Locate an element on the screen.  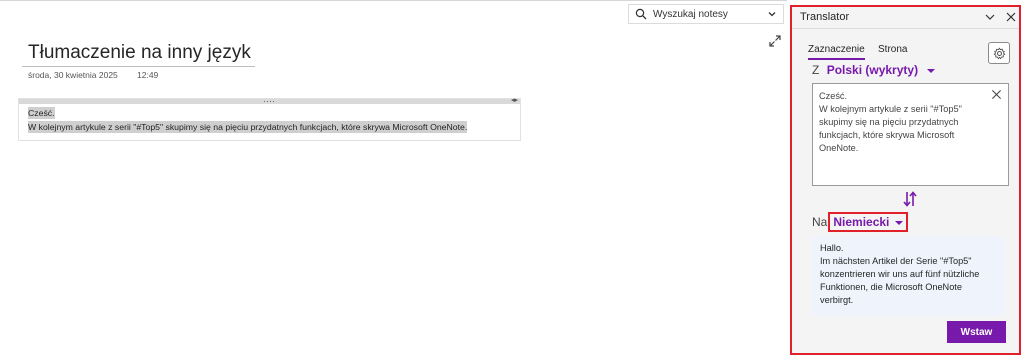
source-language-select: Polski (wykryty) is located at coordinates (872, 70).